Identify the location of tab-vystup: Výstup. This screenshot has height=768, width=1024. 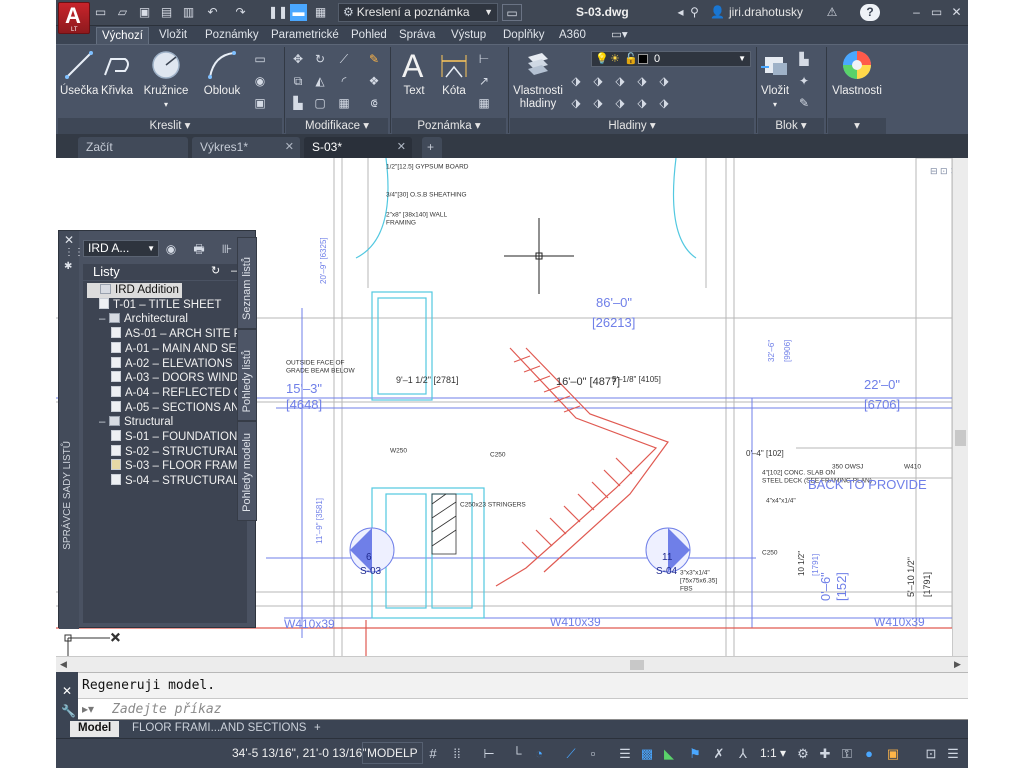
(468, 35).